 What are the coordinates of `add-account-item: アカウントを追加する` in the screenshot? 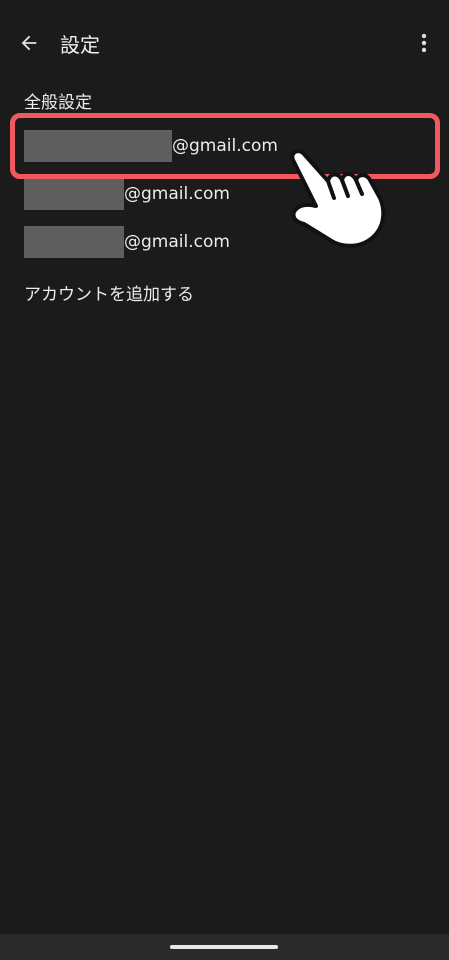 It's located at (224, 292).